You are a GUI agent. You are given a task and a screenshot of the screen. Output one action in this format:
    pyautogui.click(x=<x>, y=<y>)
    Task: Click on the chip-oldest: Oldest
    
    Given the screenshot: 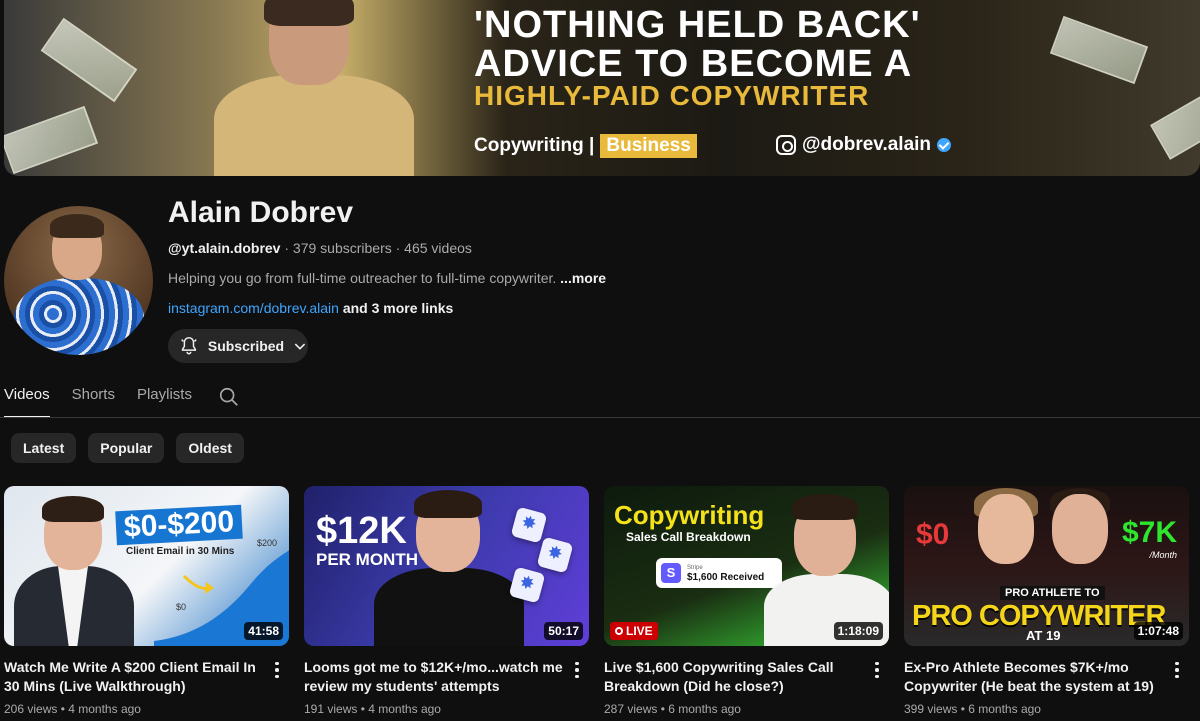 What is the action you would take?
    pyautogui.click(x=210, y=448)
    